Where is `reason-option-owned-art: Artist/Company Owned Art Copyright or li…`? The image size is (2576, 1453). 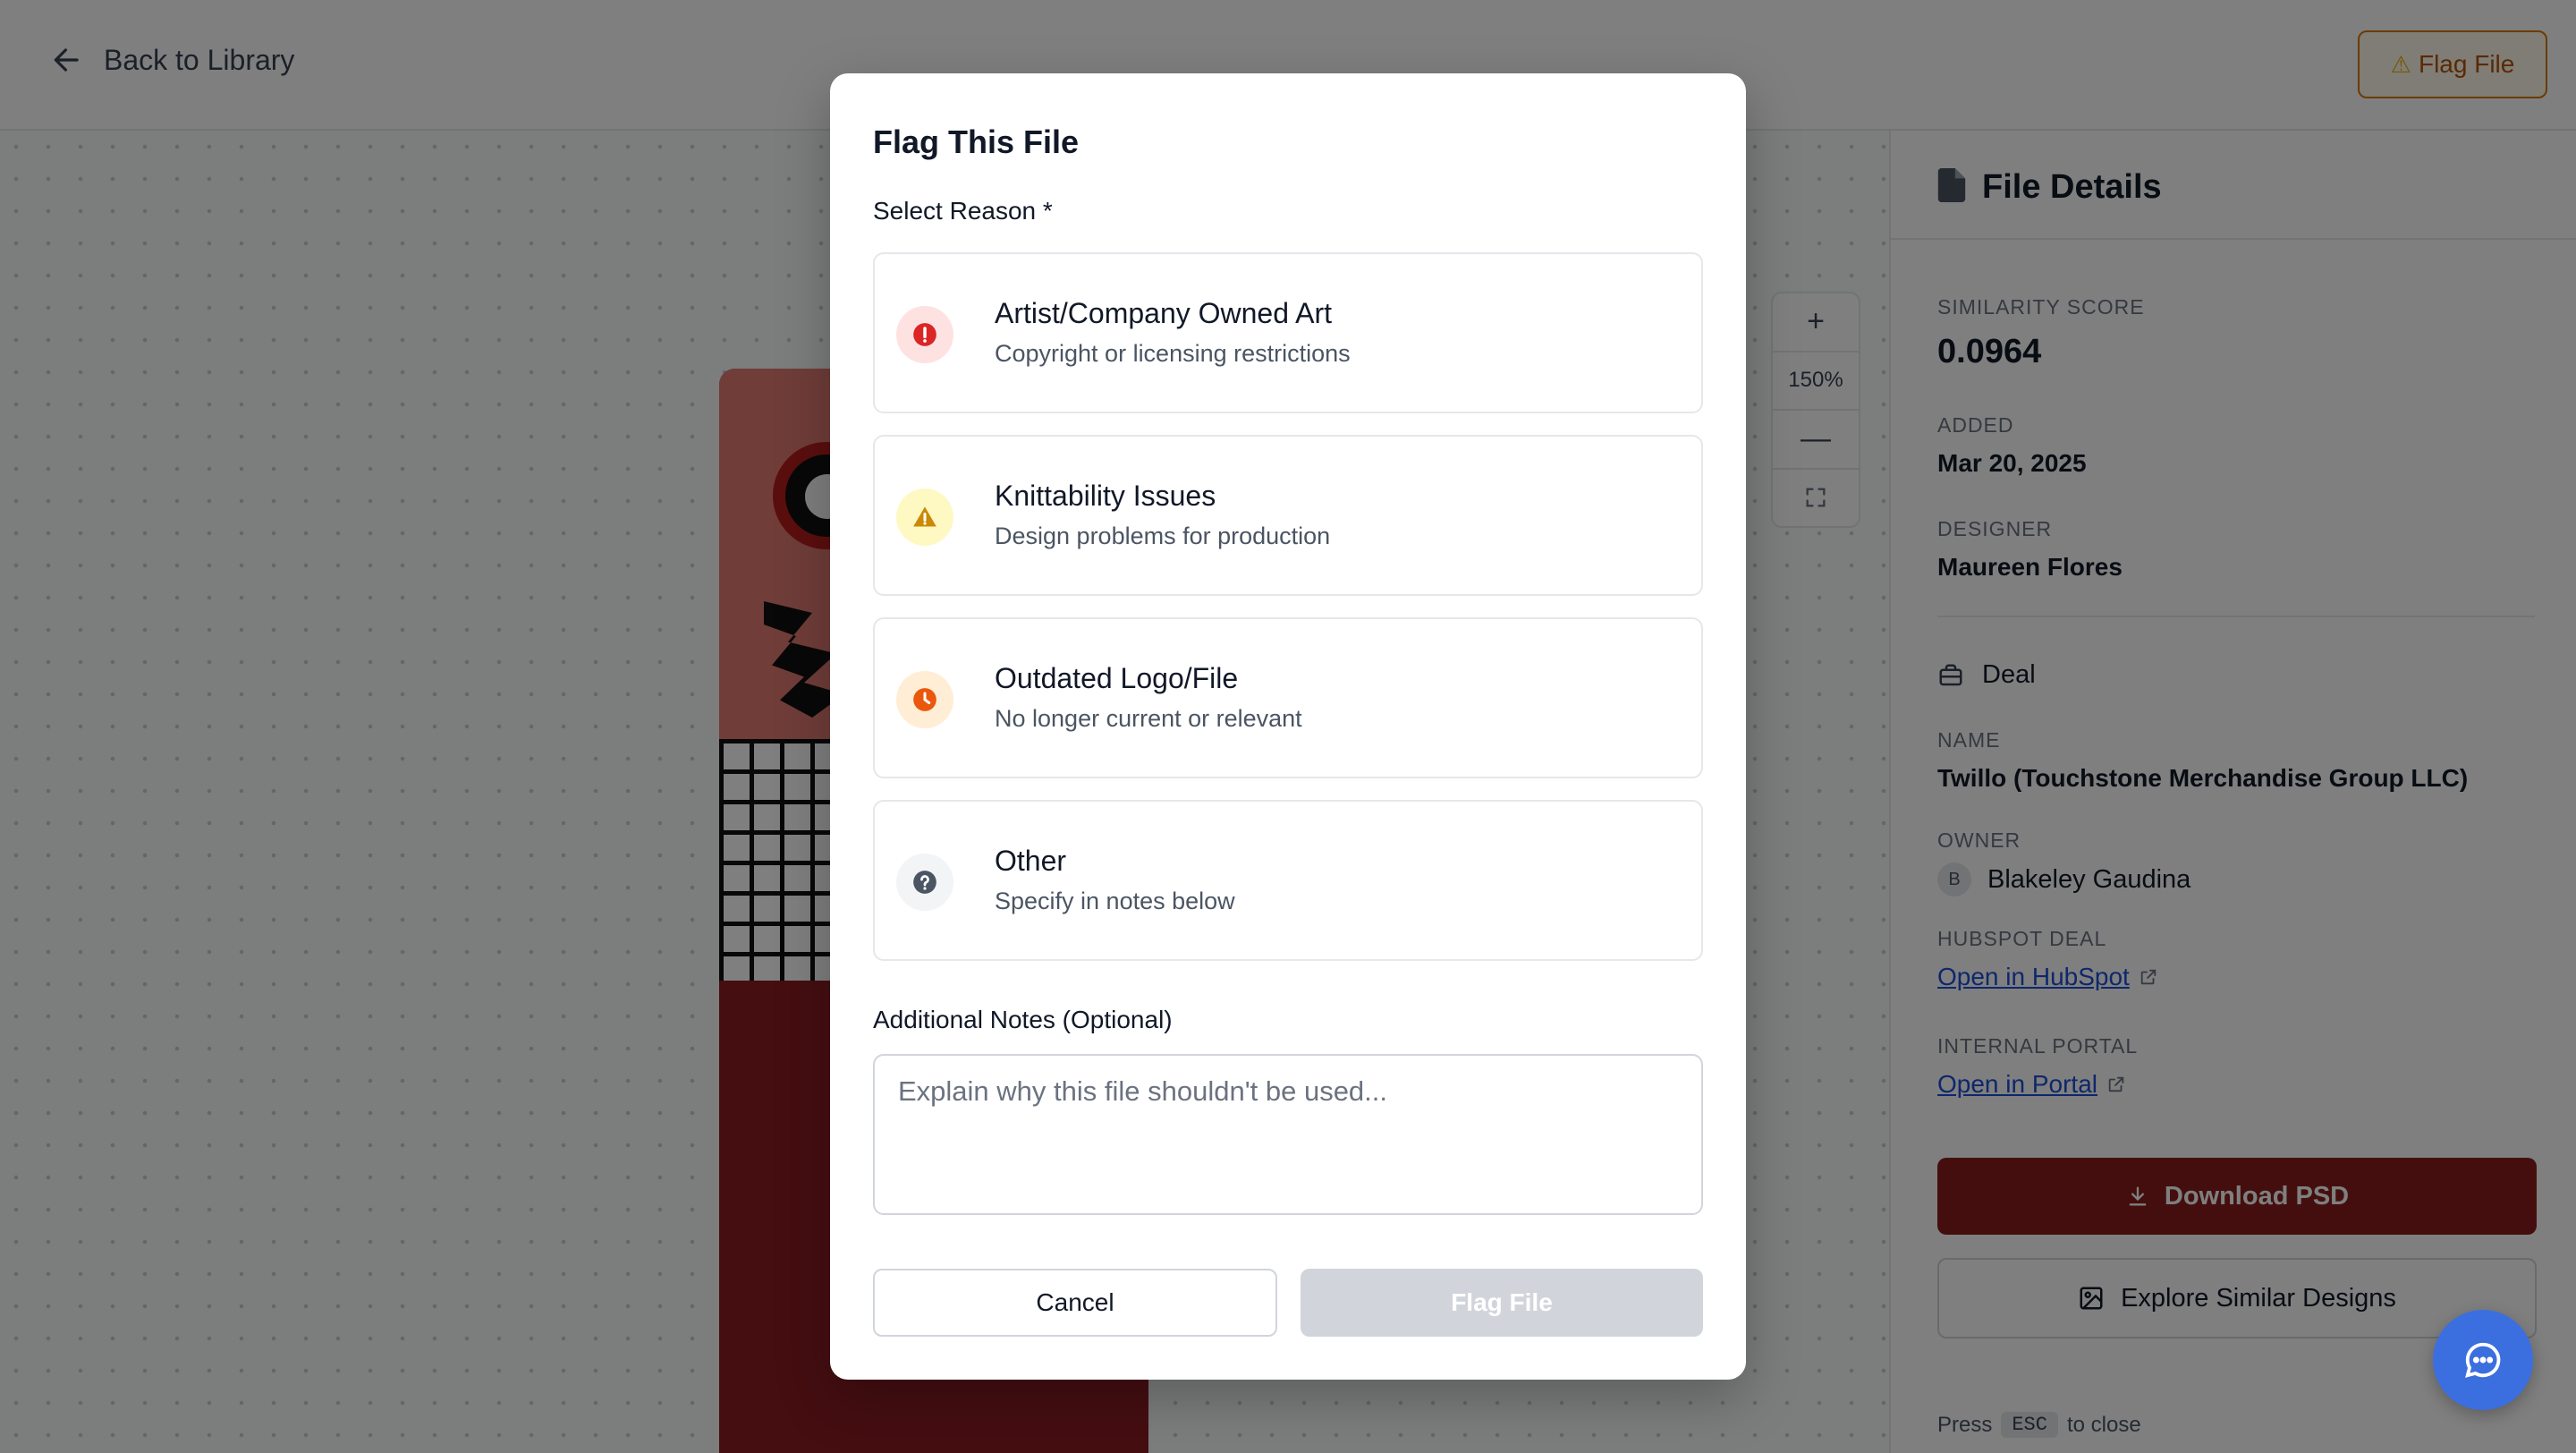
reason-option-owned-art: Artist/Company Owned Art Copyright or li… is located at coordinates (1288, 332).